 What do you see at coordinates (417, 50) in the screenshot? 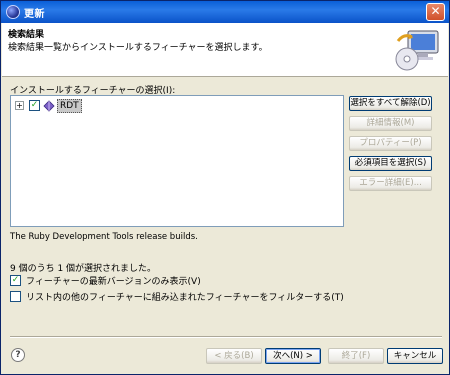
I see `install-wizard-icon` at bounding box center [417, 50].